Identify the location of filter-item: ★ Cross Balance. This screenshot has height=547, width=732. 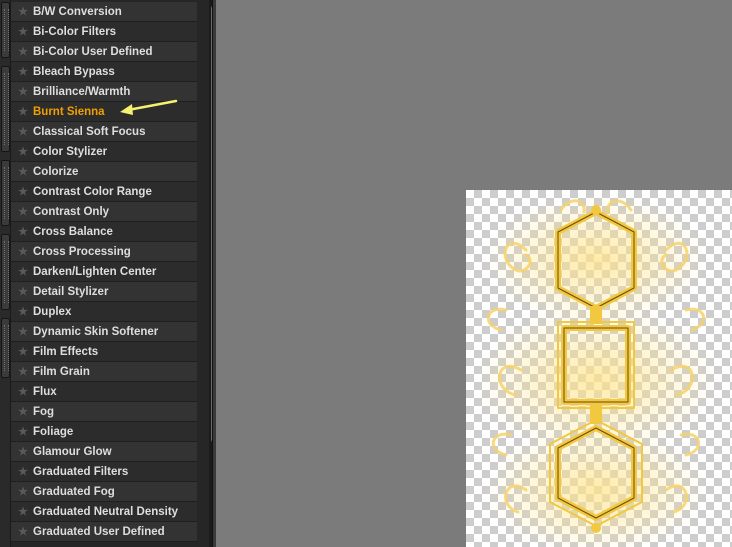
(104, 232).